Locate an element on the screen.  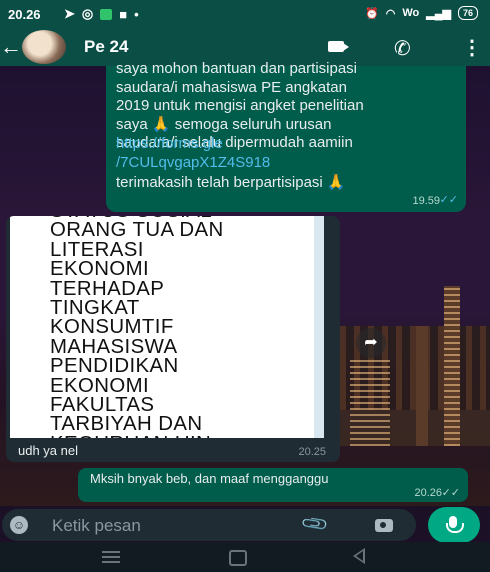
delivered-ticks-icon: ✓✓ is located at coordinates (450, 493).